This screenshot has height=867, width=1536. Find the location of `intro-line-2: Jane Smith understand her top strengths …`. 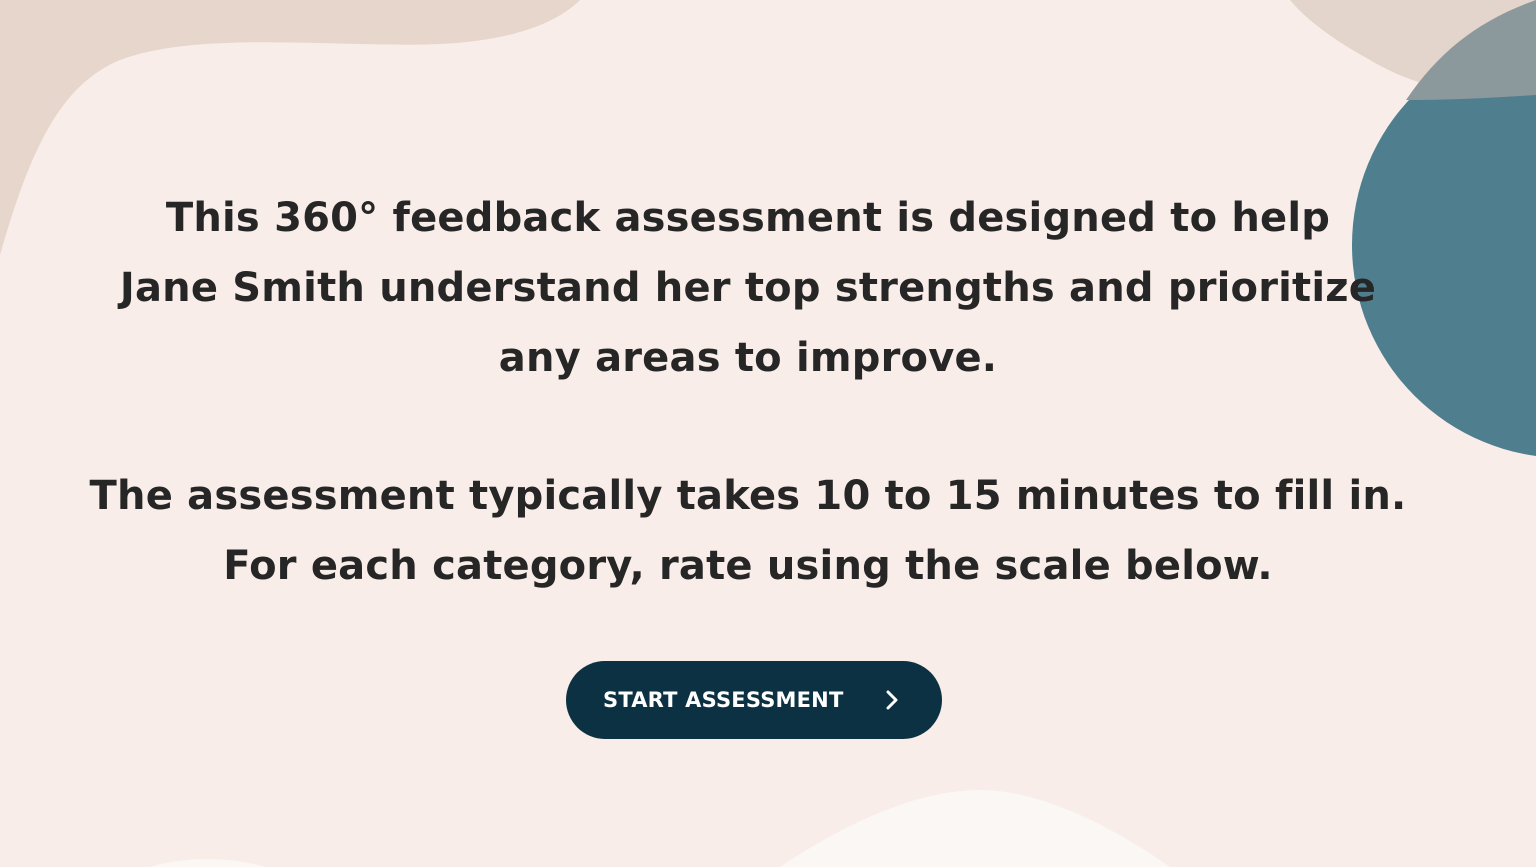

intro-line-2: Jane Smith understand her top strengths … is located at coordinates (748, 288).